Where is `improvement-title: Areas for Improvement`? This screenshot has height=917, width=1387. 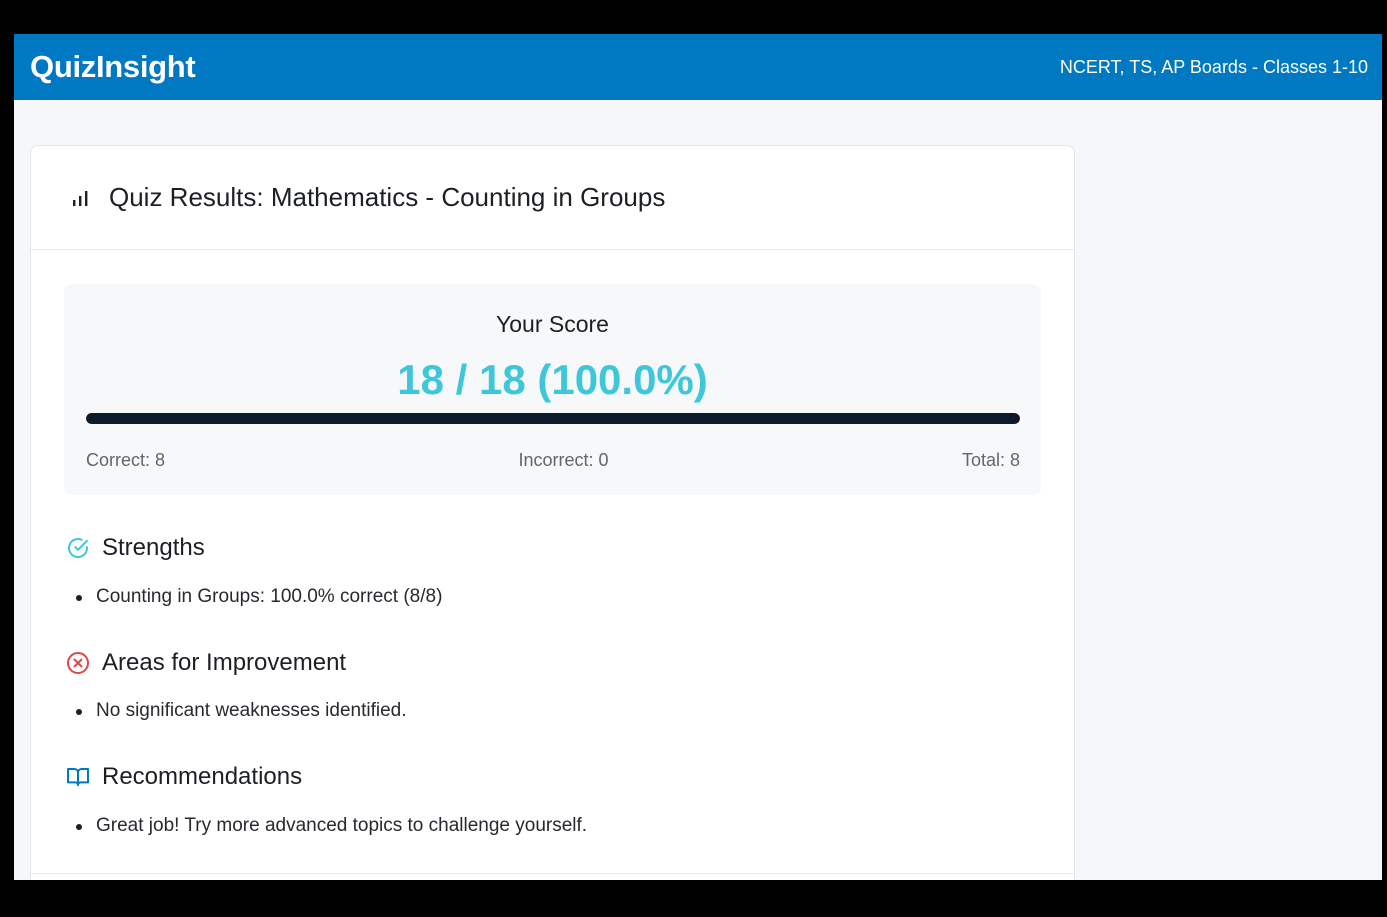
improvement-title: Areas for Improvement is located at coordinates (224, 662).